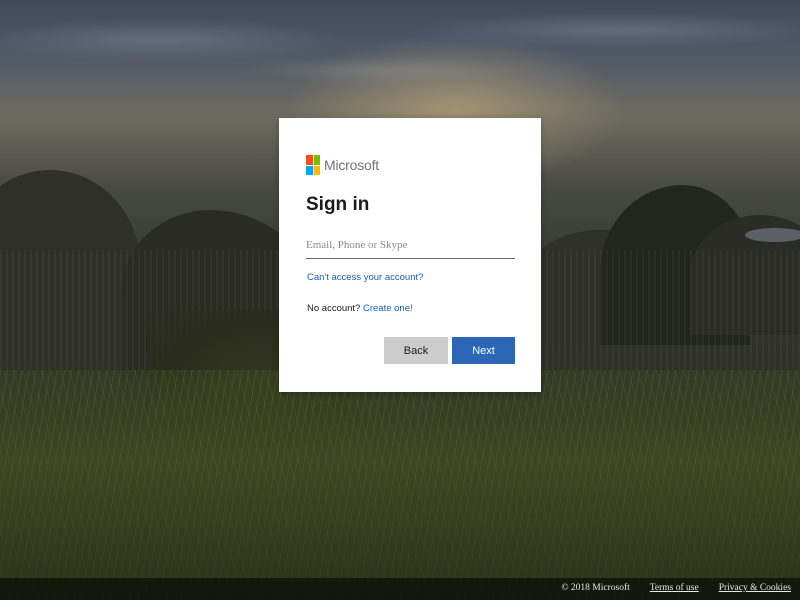 This screenshot has width=800, height=600. I want to click on microsoft-logo: Microsoft, so click(342, 165).